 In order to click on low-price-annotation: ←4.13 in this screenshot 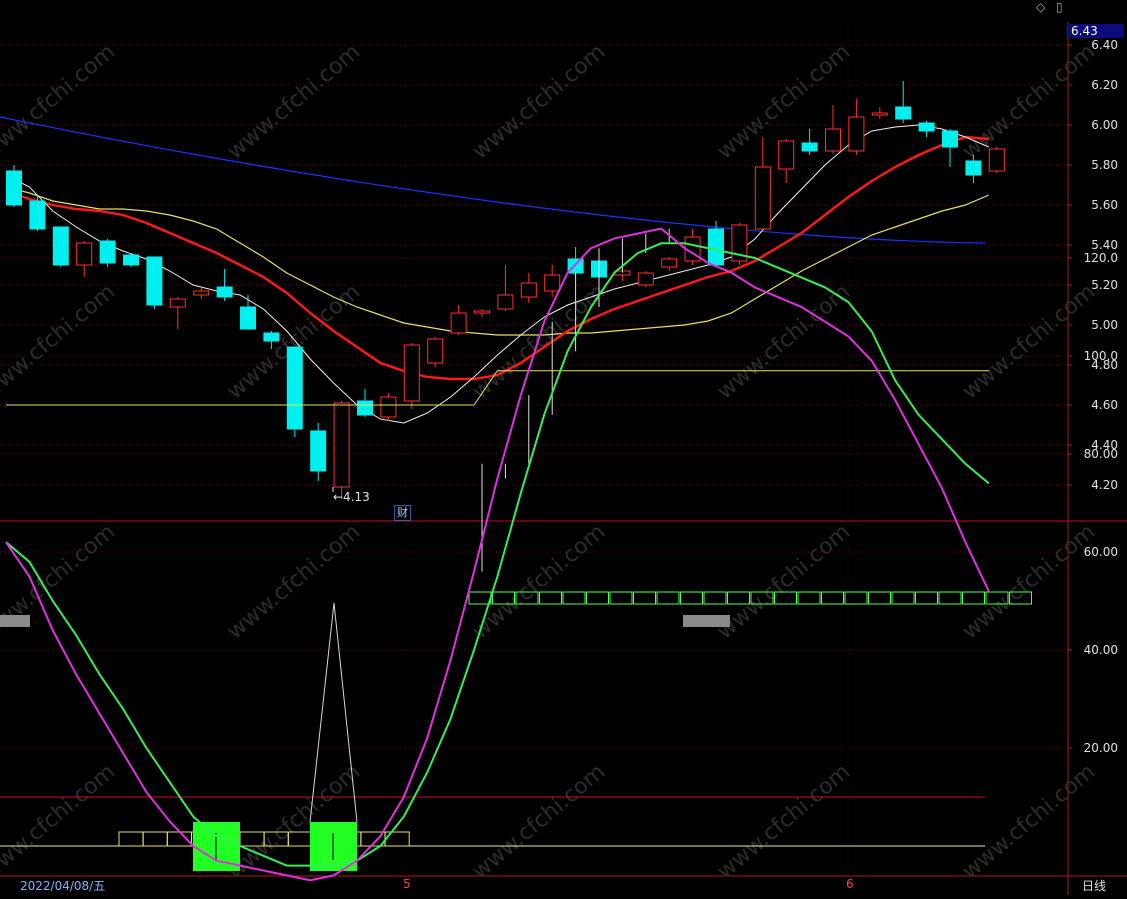, I will do `click(351, 497)`.